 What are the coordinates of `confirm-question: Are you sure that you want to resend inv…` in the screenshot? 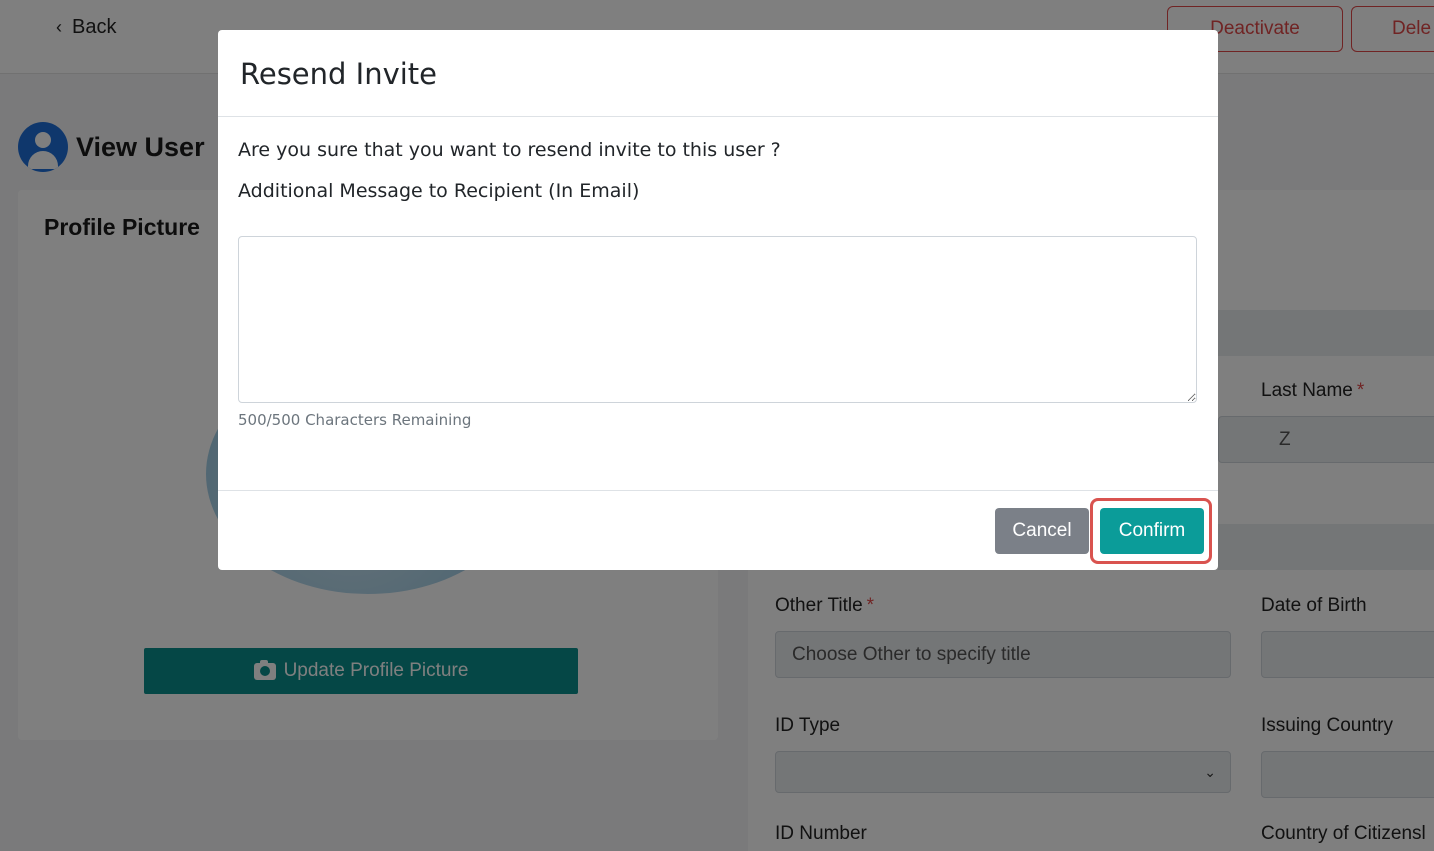 It's located at (509, 150).